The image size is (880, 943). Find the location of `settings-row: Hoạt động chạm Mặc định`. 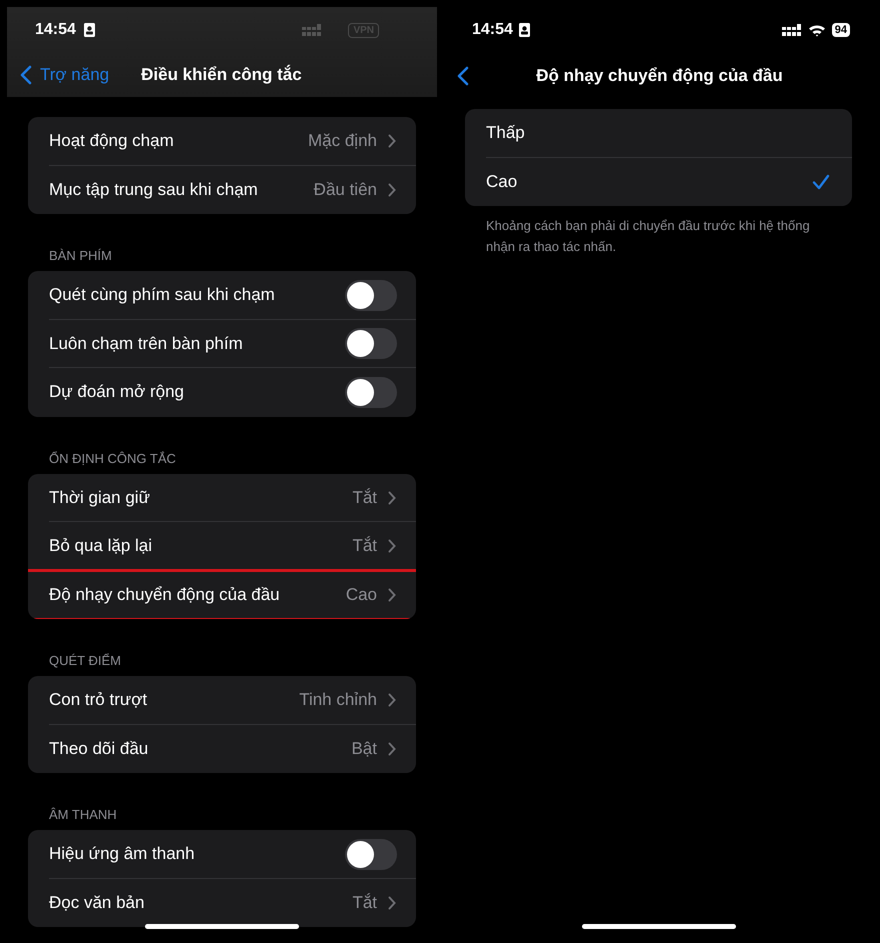

settings-row: Hoạt động chạm Mặc định is located at coordinates (222, 141).